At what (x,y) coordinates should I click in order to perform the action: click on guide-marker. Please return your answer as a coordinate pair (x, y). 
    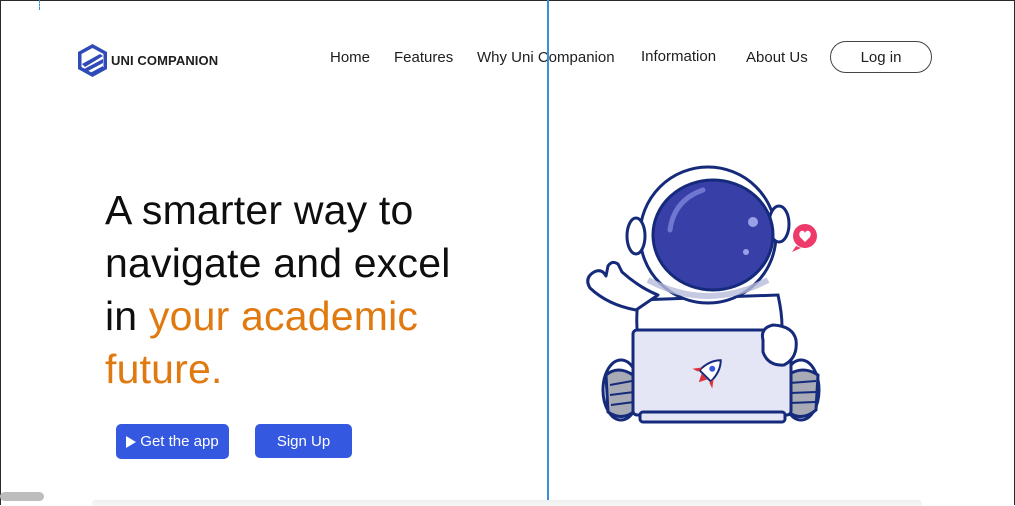
    Looking at the image, I should click on (40, 5).